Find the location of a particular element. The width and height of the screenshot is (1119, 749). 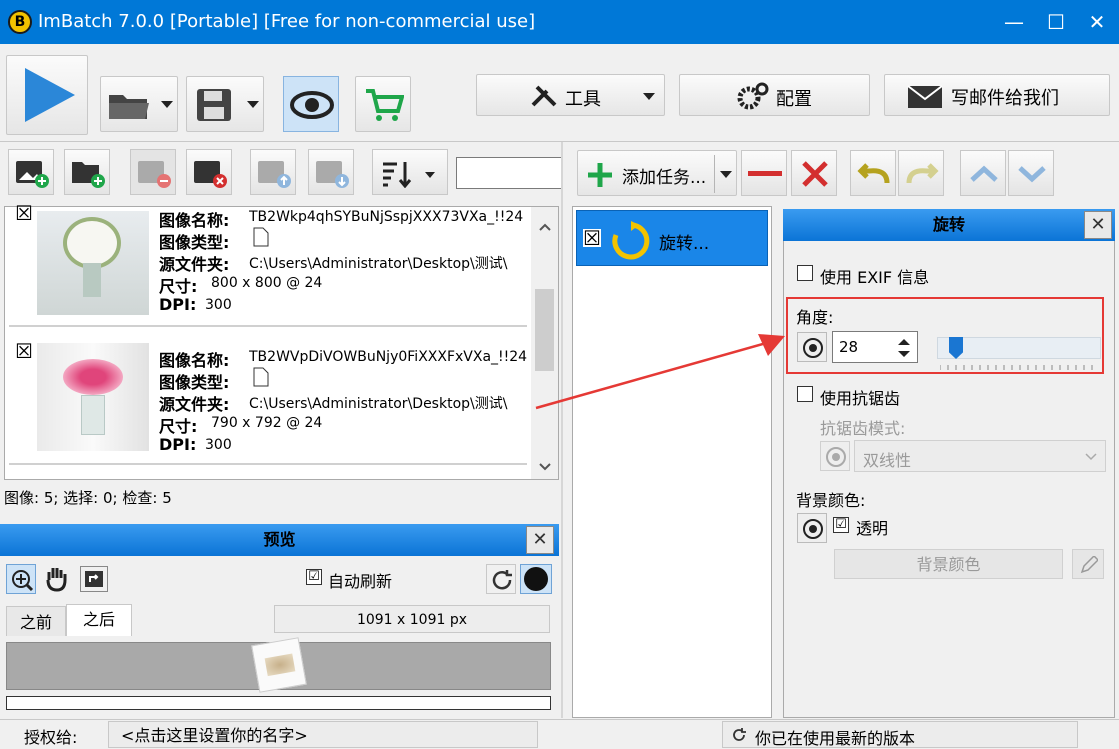

angle-reset-button is located at coordinates (812, 347).